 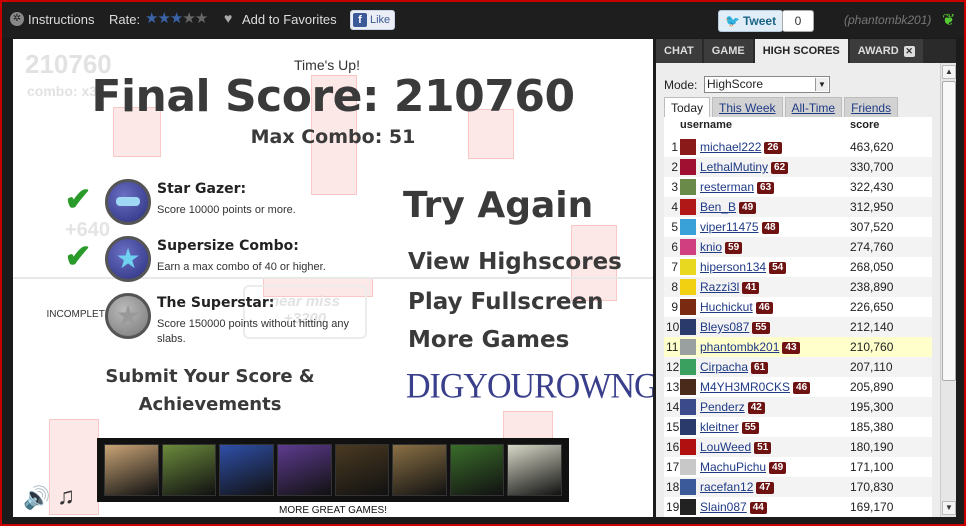 What do you see at coordinates (66, 497) in the screenshot?
I see `music-note-icon: ♫` at bounding box center [66, 497].